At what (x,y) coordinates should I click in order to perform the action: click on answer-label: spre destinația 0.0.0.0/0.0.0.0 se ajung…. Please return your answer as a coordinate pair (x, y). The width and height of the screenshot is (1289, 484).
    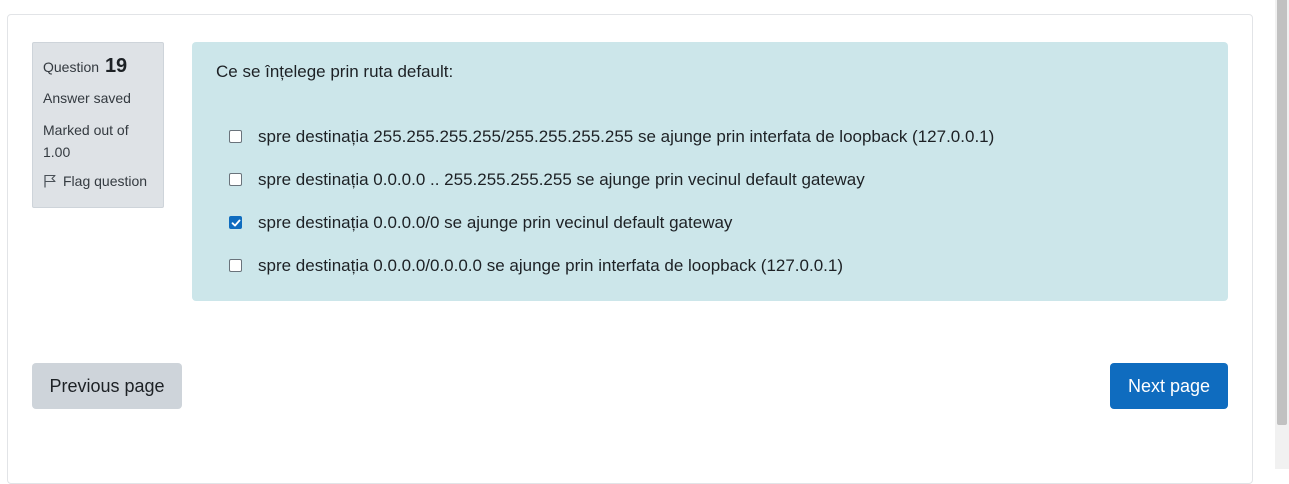
    Looking at the image, I should click on (550, 266).